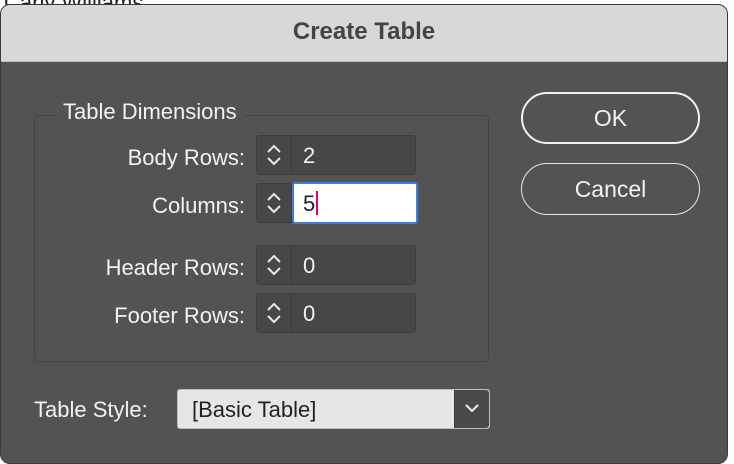 The height and width of the screenshot is (464, 734). Describe the element at coordinates (337, 203) in the screenshot. I see `columns-stepper: 5` at that location.